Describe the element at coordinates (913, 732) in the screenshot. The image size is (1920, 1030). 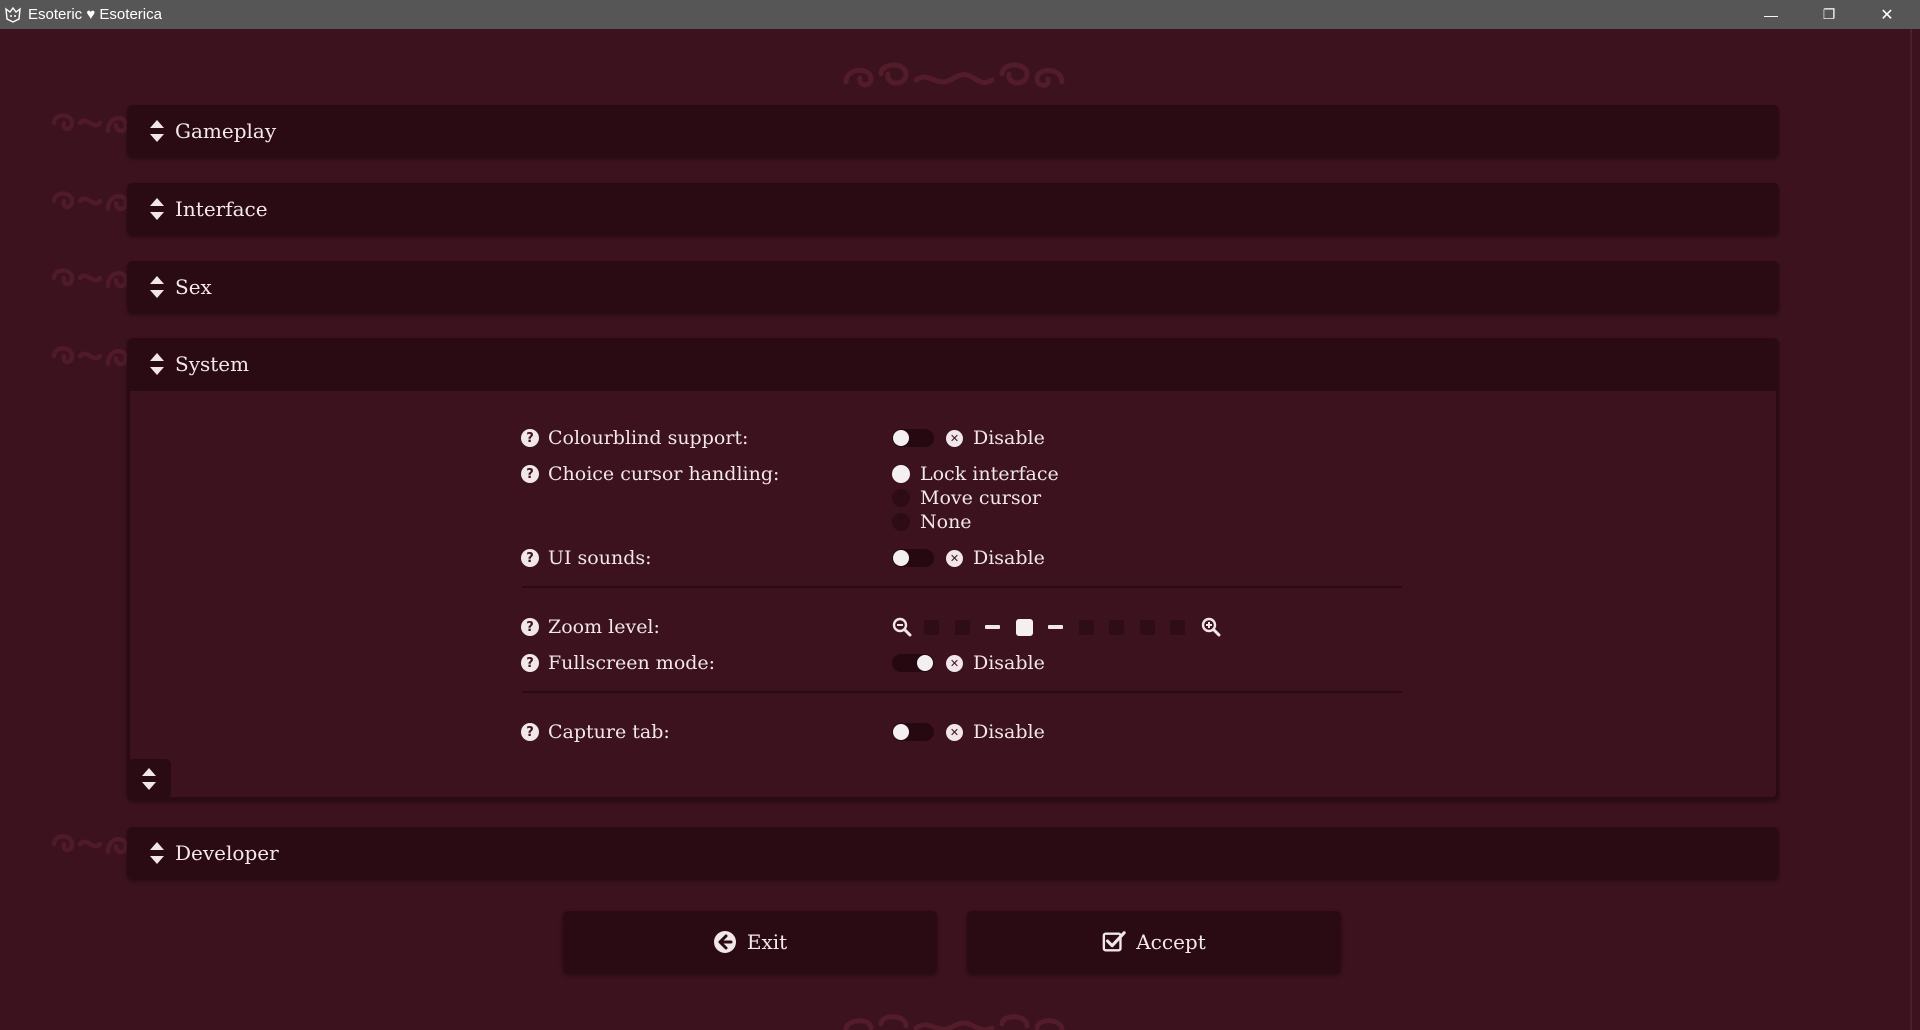
I see `capture-tab-toggle` at that location.